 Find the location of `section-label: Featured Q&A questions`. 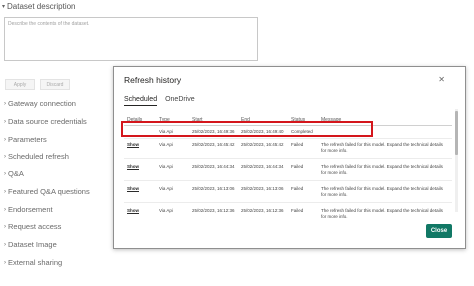

section-label: Featured Q&A questions is located at coordinates (49, 191).